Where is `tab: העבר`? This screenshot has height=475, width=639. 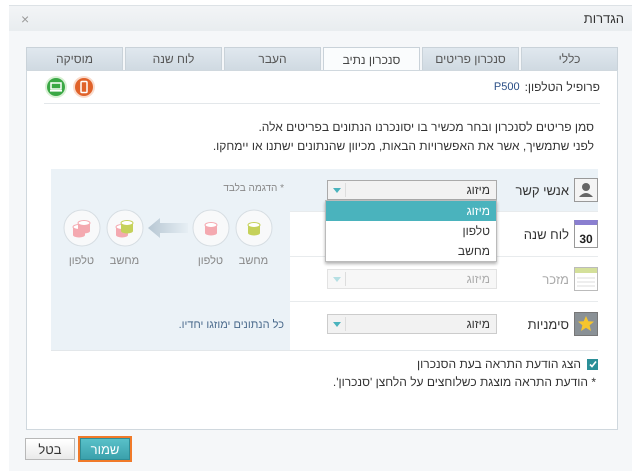 tab: העבר is located at coordinates (272, 58).